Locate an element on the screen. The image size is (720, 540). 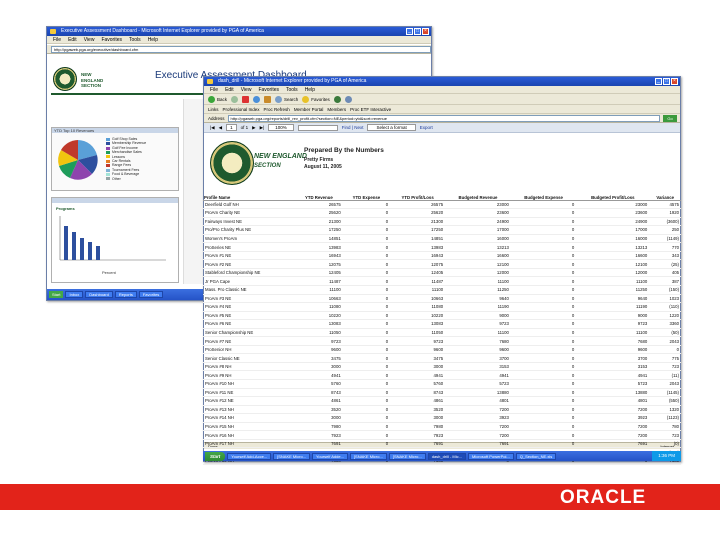
table-row: ProAm #4 NE 11080 0 11080 11190 0 11190 (110) is located at coordinates (442, 307).